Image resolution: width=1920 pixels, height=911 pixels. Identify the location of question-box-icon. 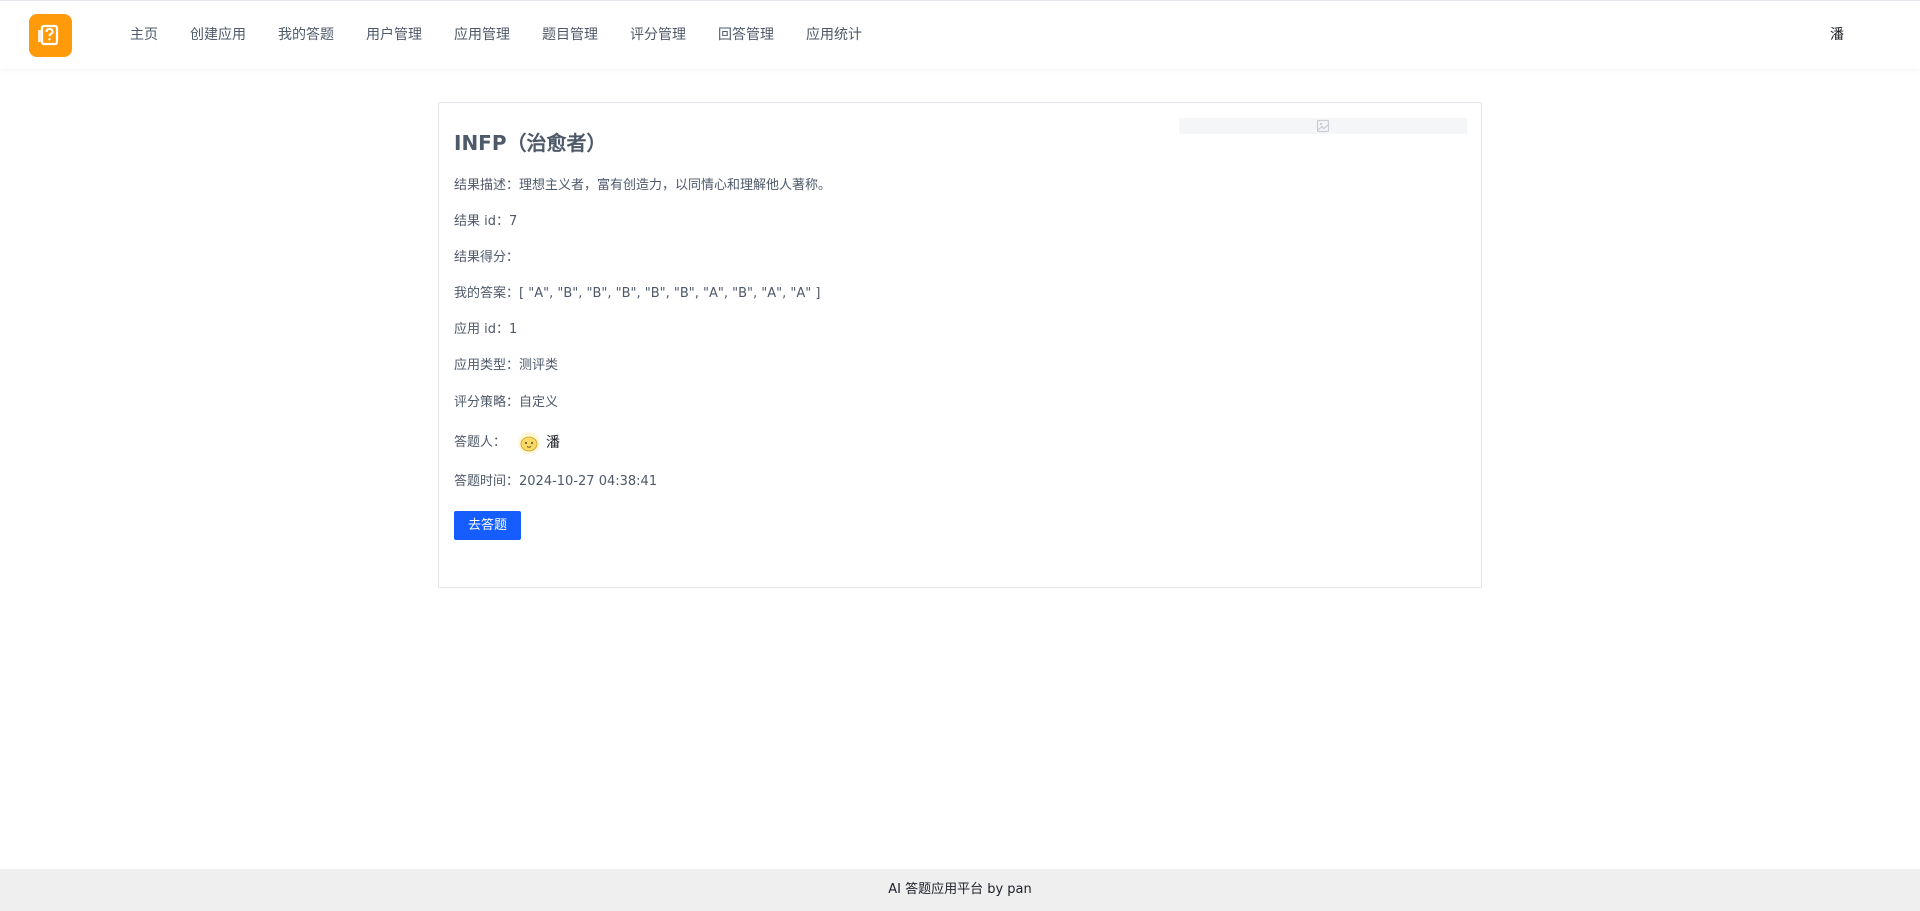
(48, 35).